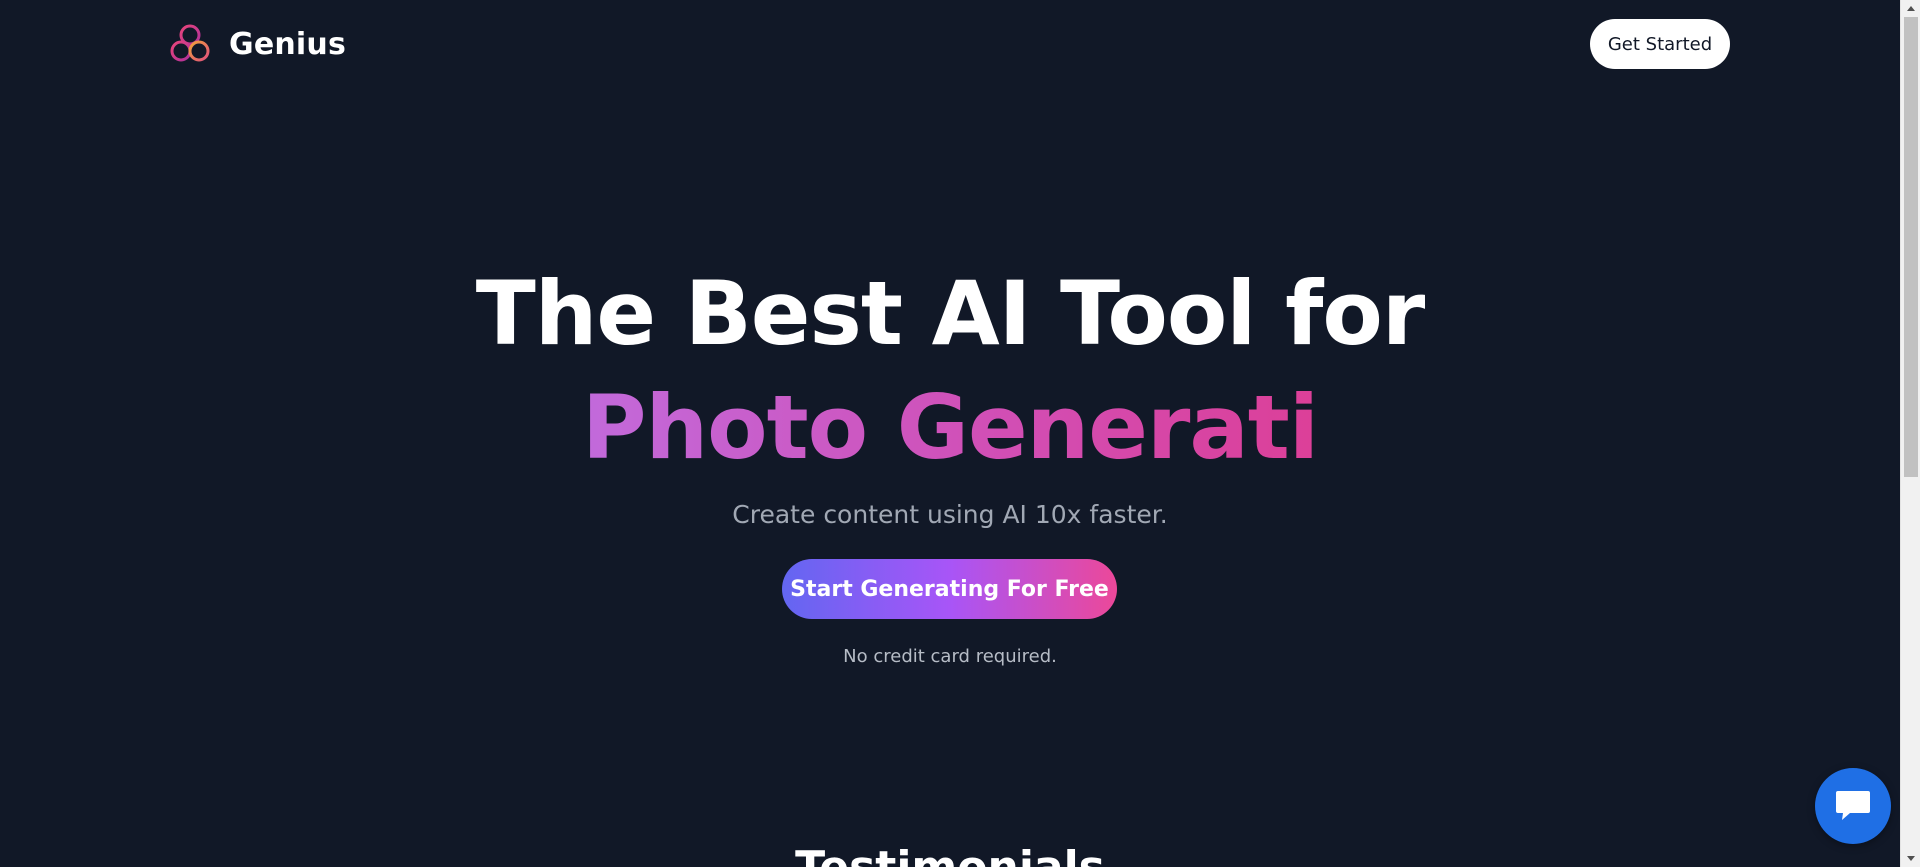  I want to click on typed-text: Photo Generati, so click(950, 427).